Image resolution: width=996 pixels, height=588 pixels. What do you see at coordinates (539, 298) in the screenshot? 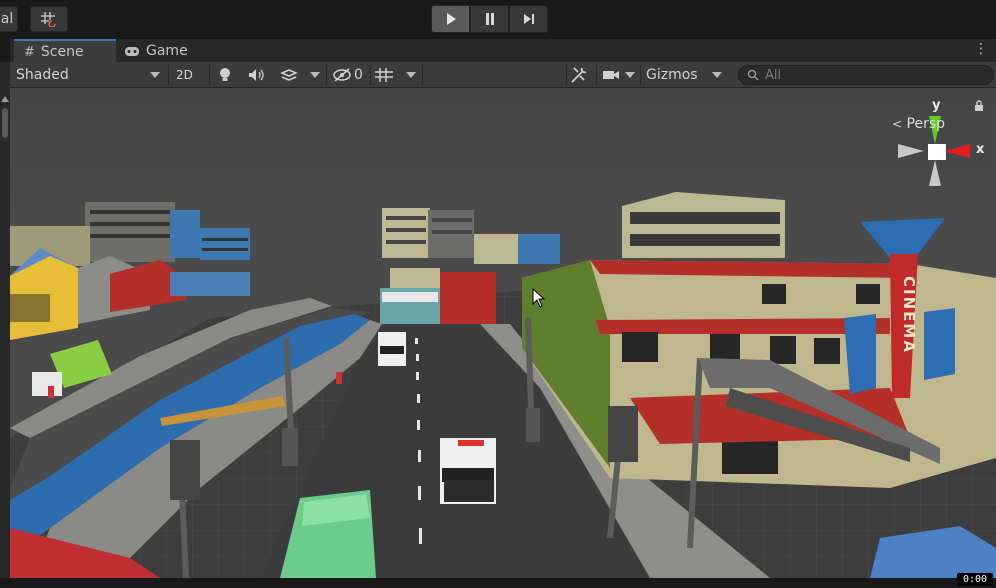
I see `mouse-cursor-icon` at bounding box center [539, 298].